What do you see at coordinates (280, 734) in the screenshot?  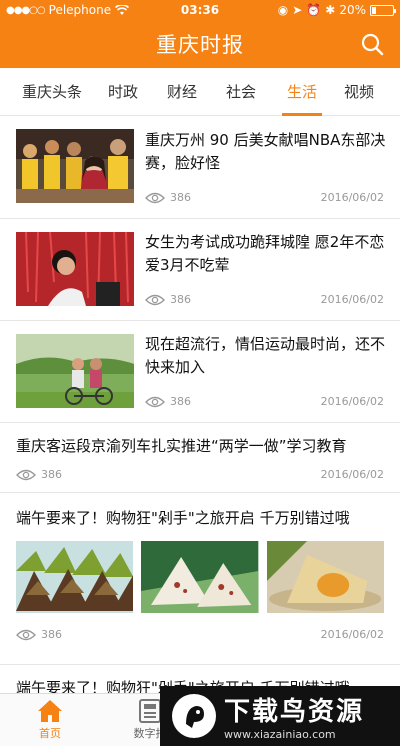 I see `watermark-url: www.xiazainiao.com` at bounding box center [280, 734].